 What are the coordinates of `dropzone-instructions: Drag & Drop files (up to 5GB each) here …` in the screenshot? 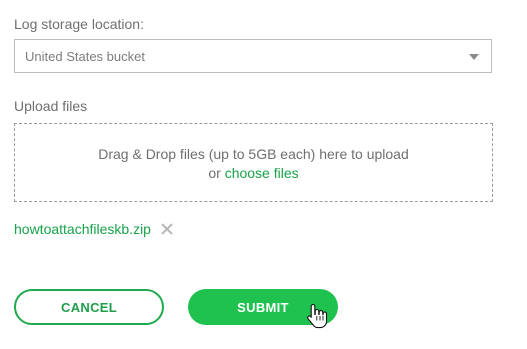 It's located at (253, 154).